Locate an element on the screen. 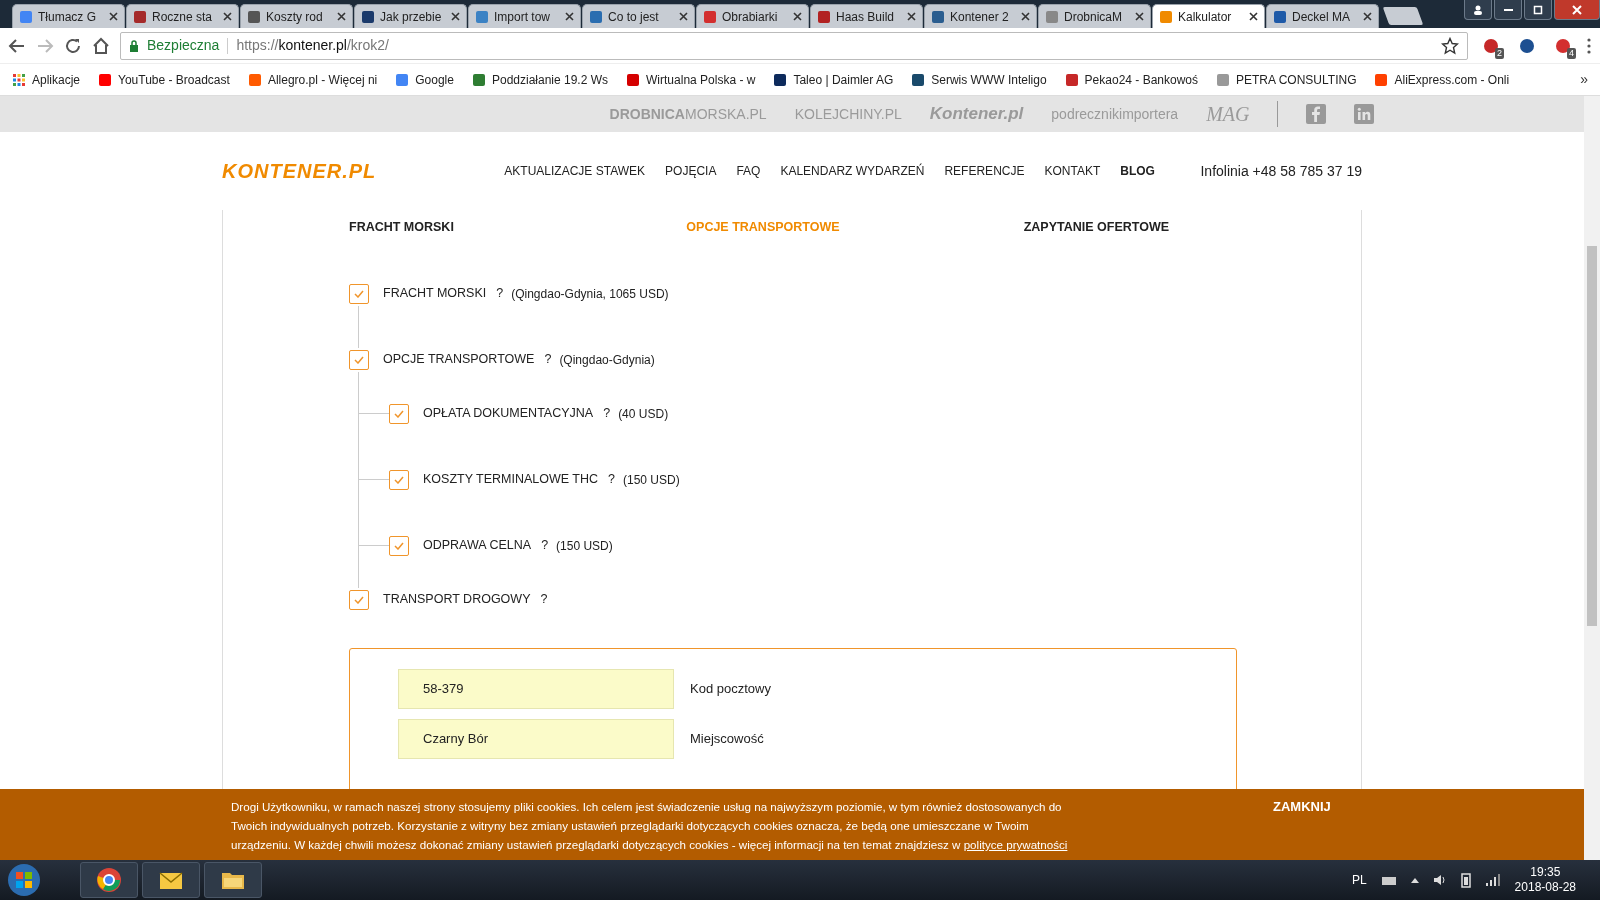 The height and width of the screenshot is (900, 1600). signal-icon is located at coordinates (1492, 880).